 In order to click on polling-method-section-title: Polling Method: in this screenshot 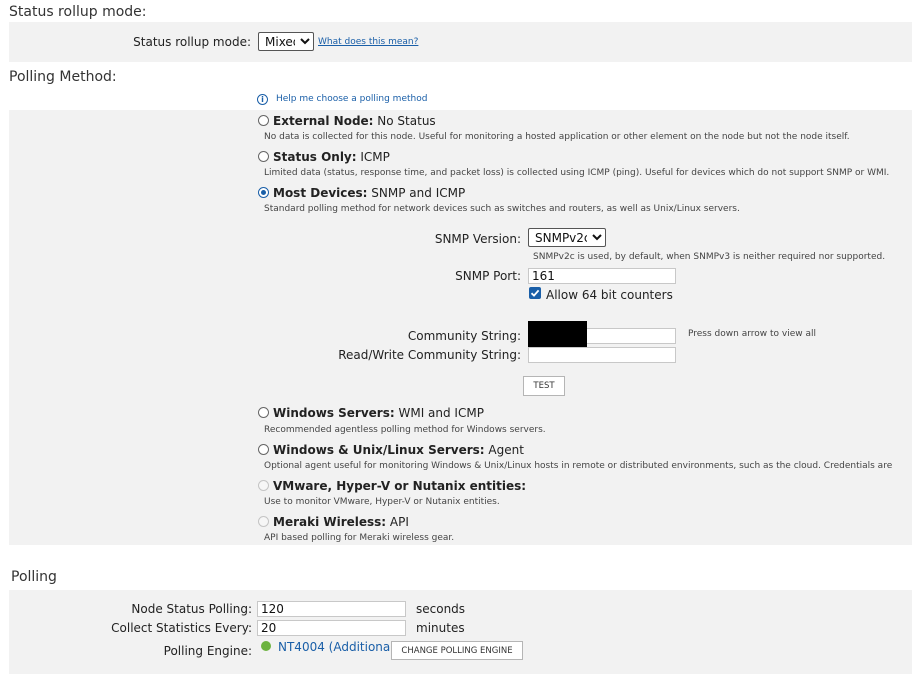, I will do `click(63, 77)`.